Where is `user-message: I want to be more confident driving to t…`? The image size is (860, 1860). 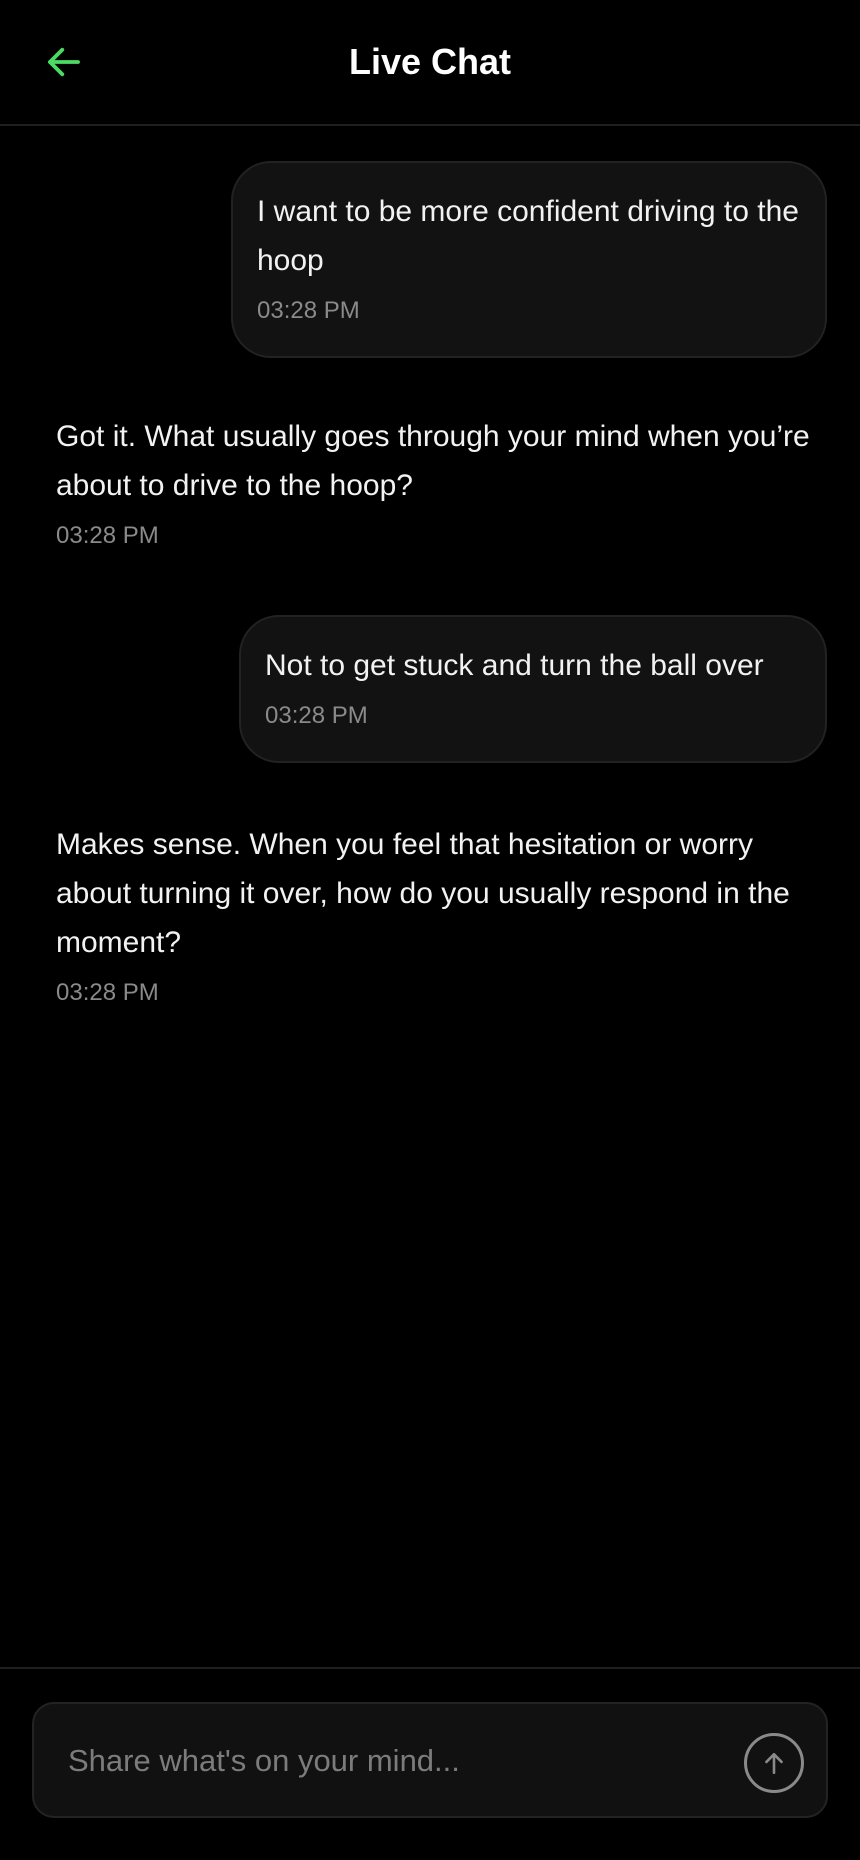 user-message: I want to be more confident driving to t… is located at coordinates (529, 259).